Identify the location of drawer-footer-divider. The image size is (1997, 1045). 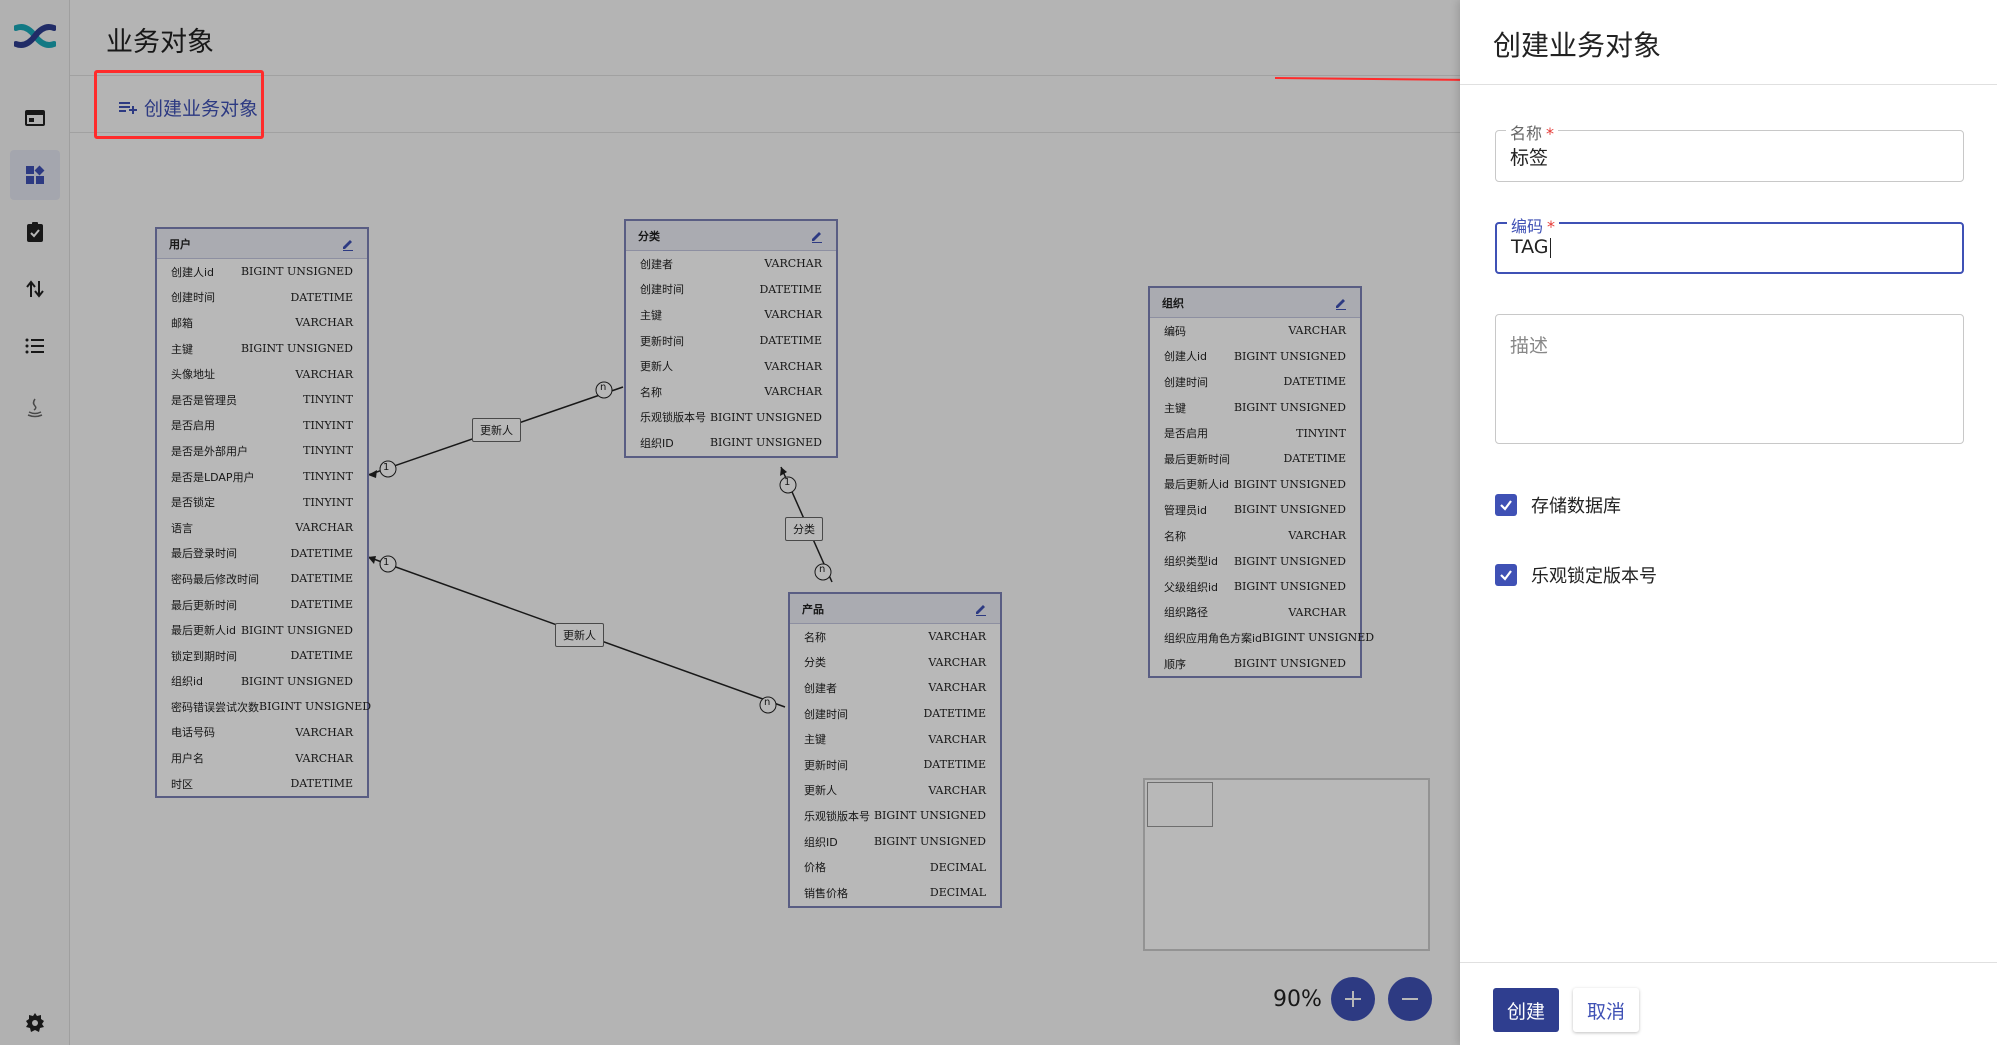
(1728, 962).